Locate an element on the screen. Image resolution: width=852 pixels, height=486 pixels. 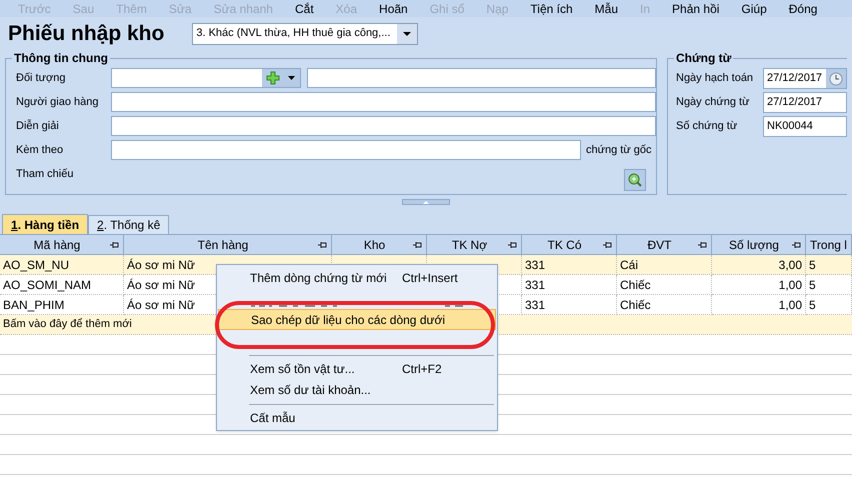
field-label: Số chứng từ is located at coordinates (707, 126).